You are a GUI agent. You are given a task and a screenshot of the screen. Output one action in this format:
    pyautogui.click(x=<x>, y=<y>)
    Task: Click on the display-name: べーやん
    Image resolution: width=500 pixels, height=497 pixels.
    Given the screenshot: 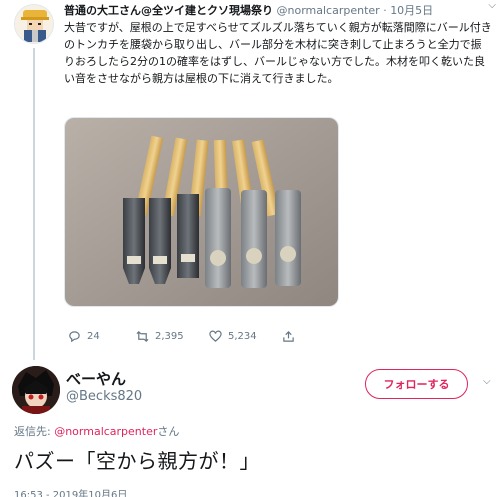 What is the action you would take?
    pyautogui.click(x=96, y=378)
    